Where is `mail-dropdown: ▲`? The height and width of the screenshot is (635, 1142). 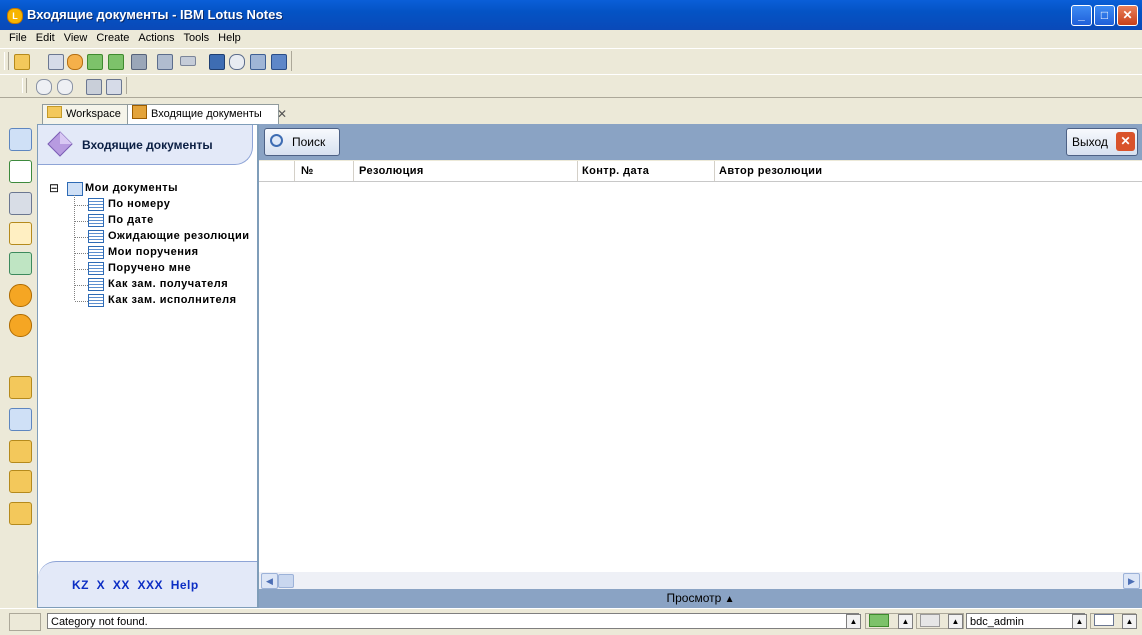
mail-dropdown: ▲ is located at coordinates (1129, 621).